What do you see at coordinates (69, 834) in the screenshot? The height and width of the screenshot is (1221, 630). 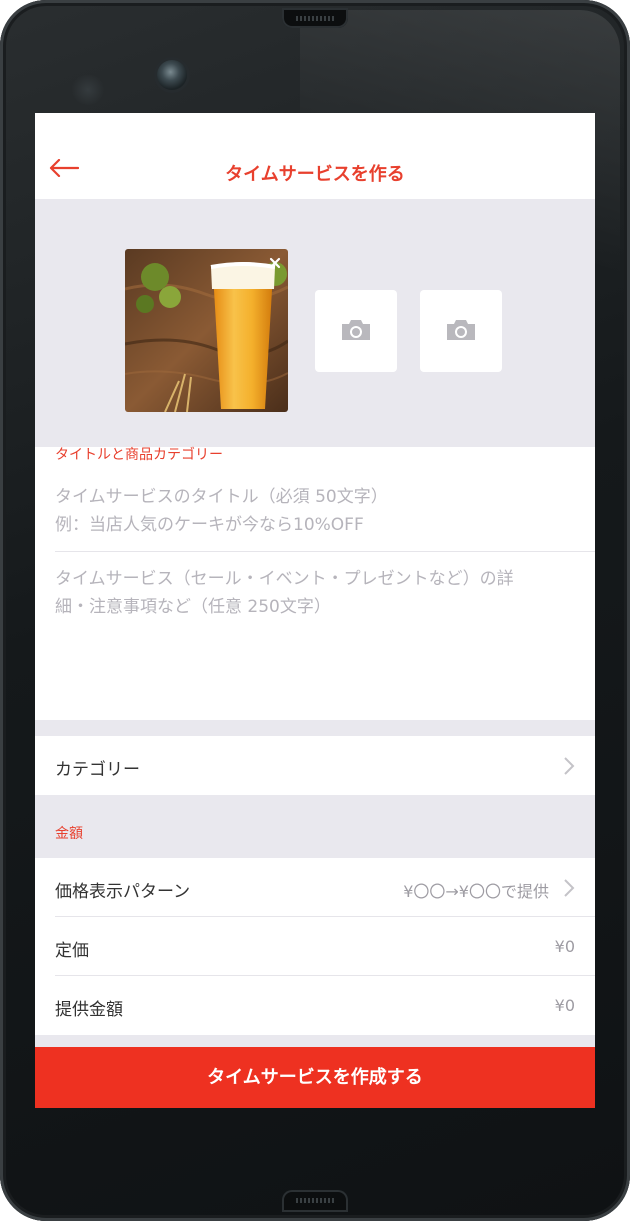 I see `price-section-label: 金額` at bounding box center [69, 834].